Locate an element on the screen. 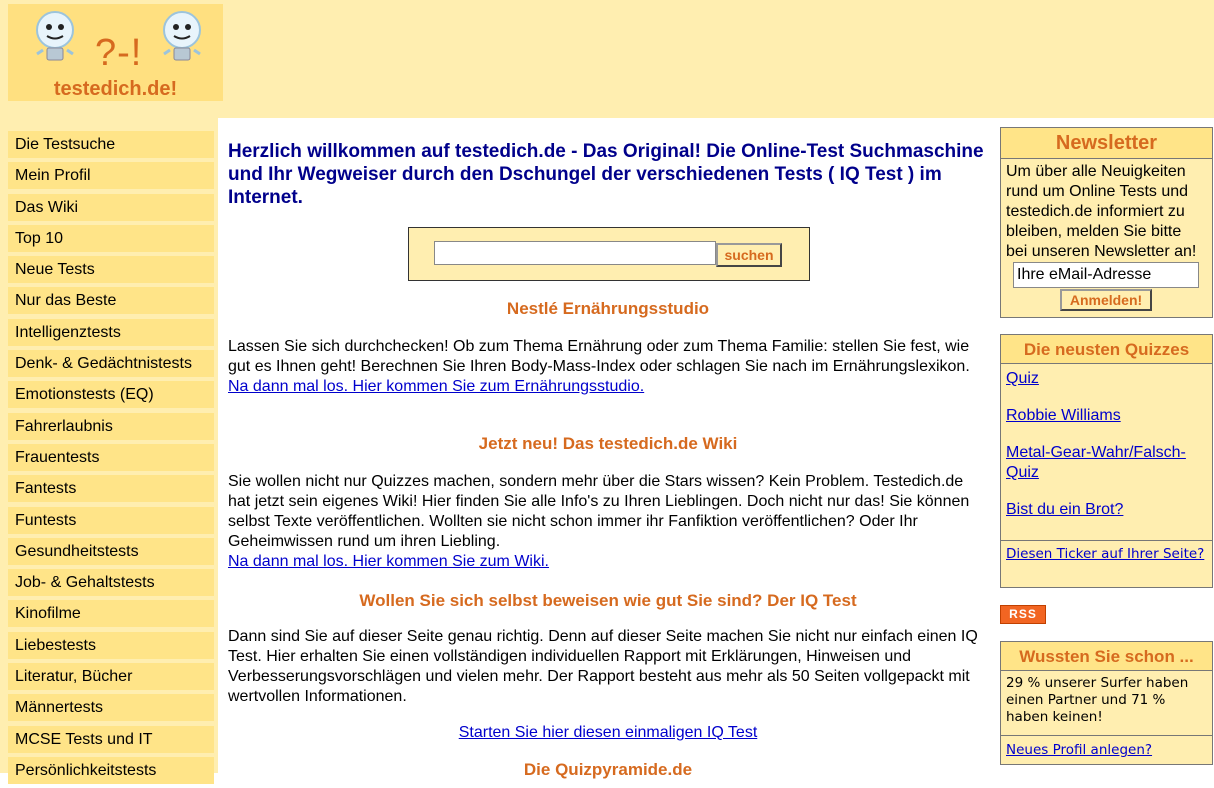 The image size is (1214, 788). nav-item-jobtests: Job- & Gehaltstests is located at coordinates (111, 583).